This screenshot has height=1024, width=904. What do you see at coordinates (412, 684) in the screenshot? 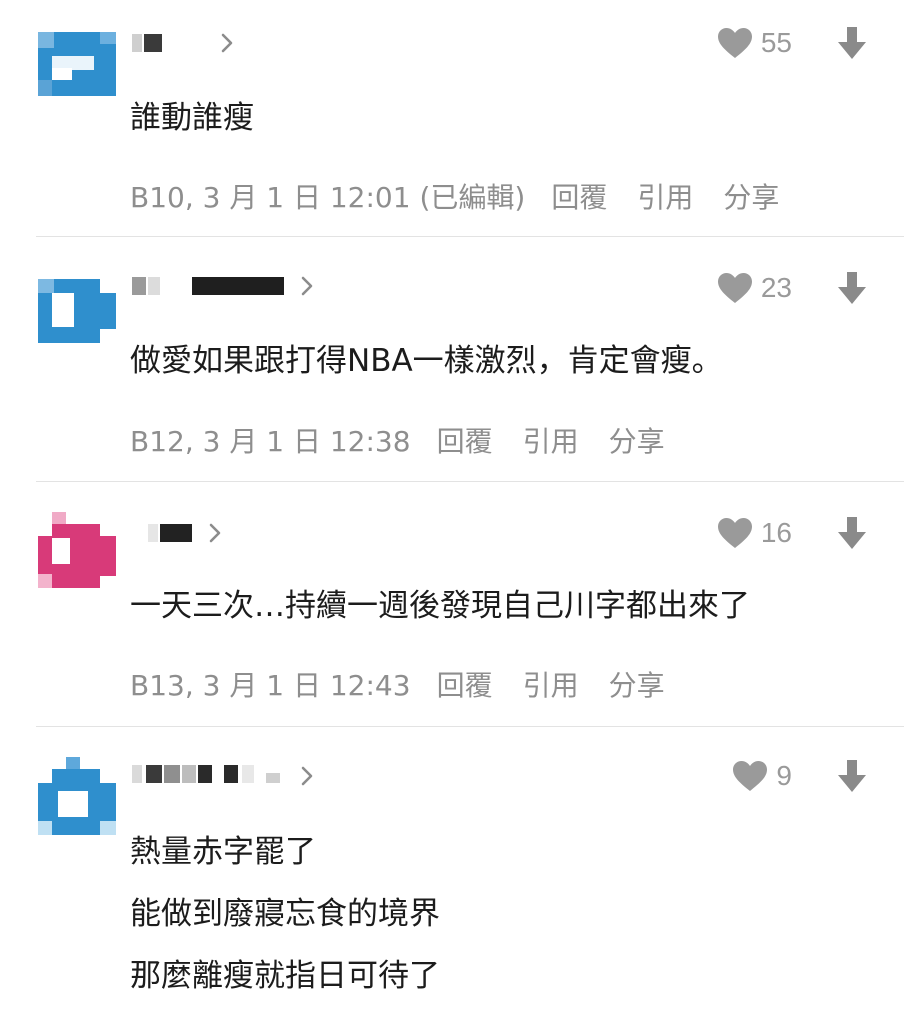
I see `comment-meta: B13, 3 月 1 日 12:43 回覆 引用 分享` at bounding box center [412, 684].